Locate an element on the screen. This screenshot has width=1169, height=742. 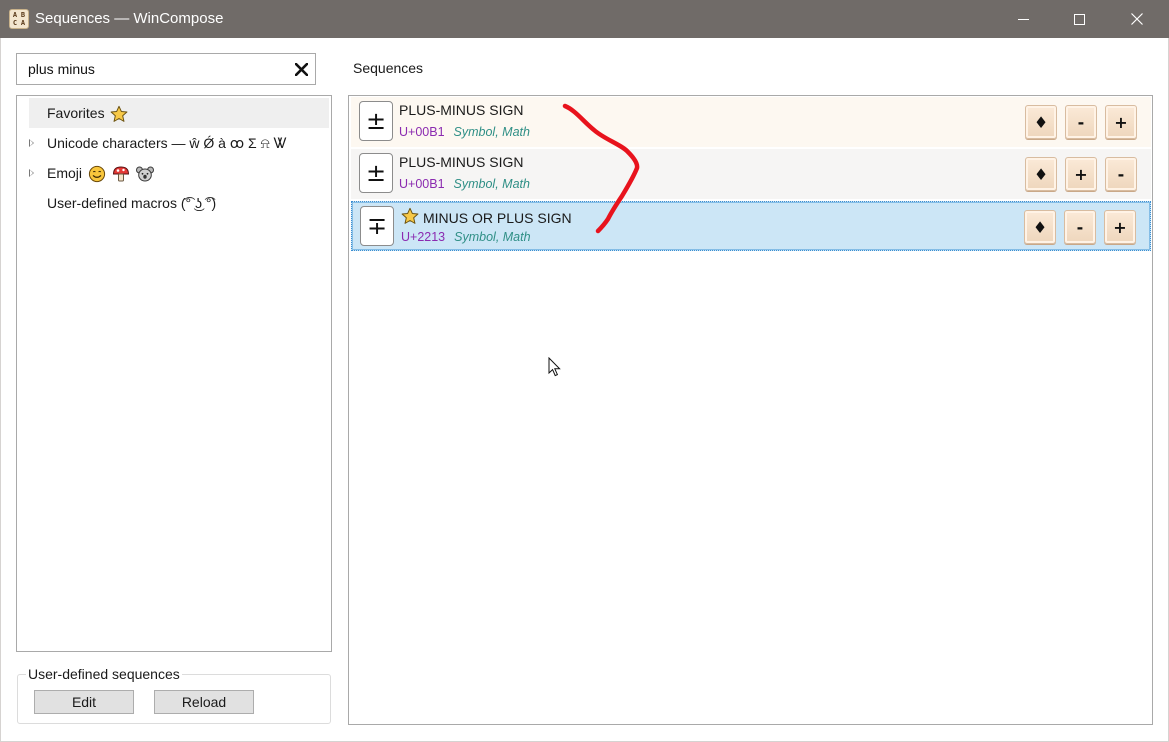
reload-button: Reload is located at coordinates (204, 702).